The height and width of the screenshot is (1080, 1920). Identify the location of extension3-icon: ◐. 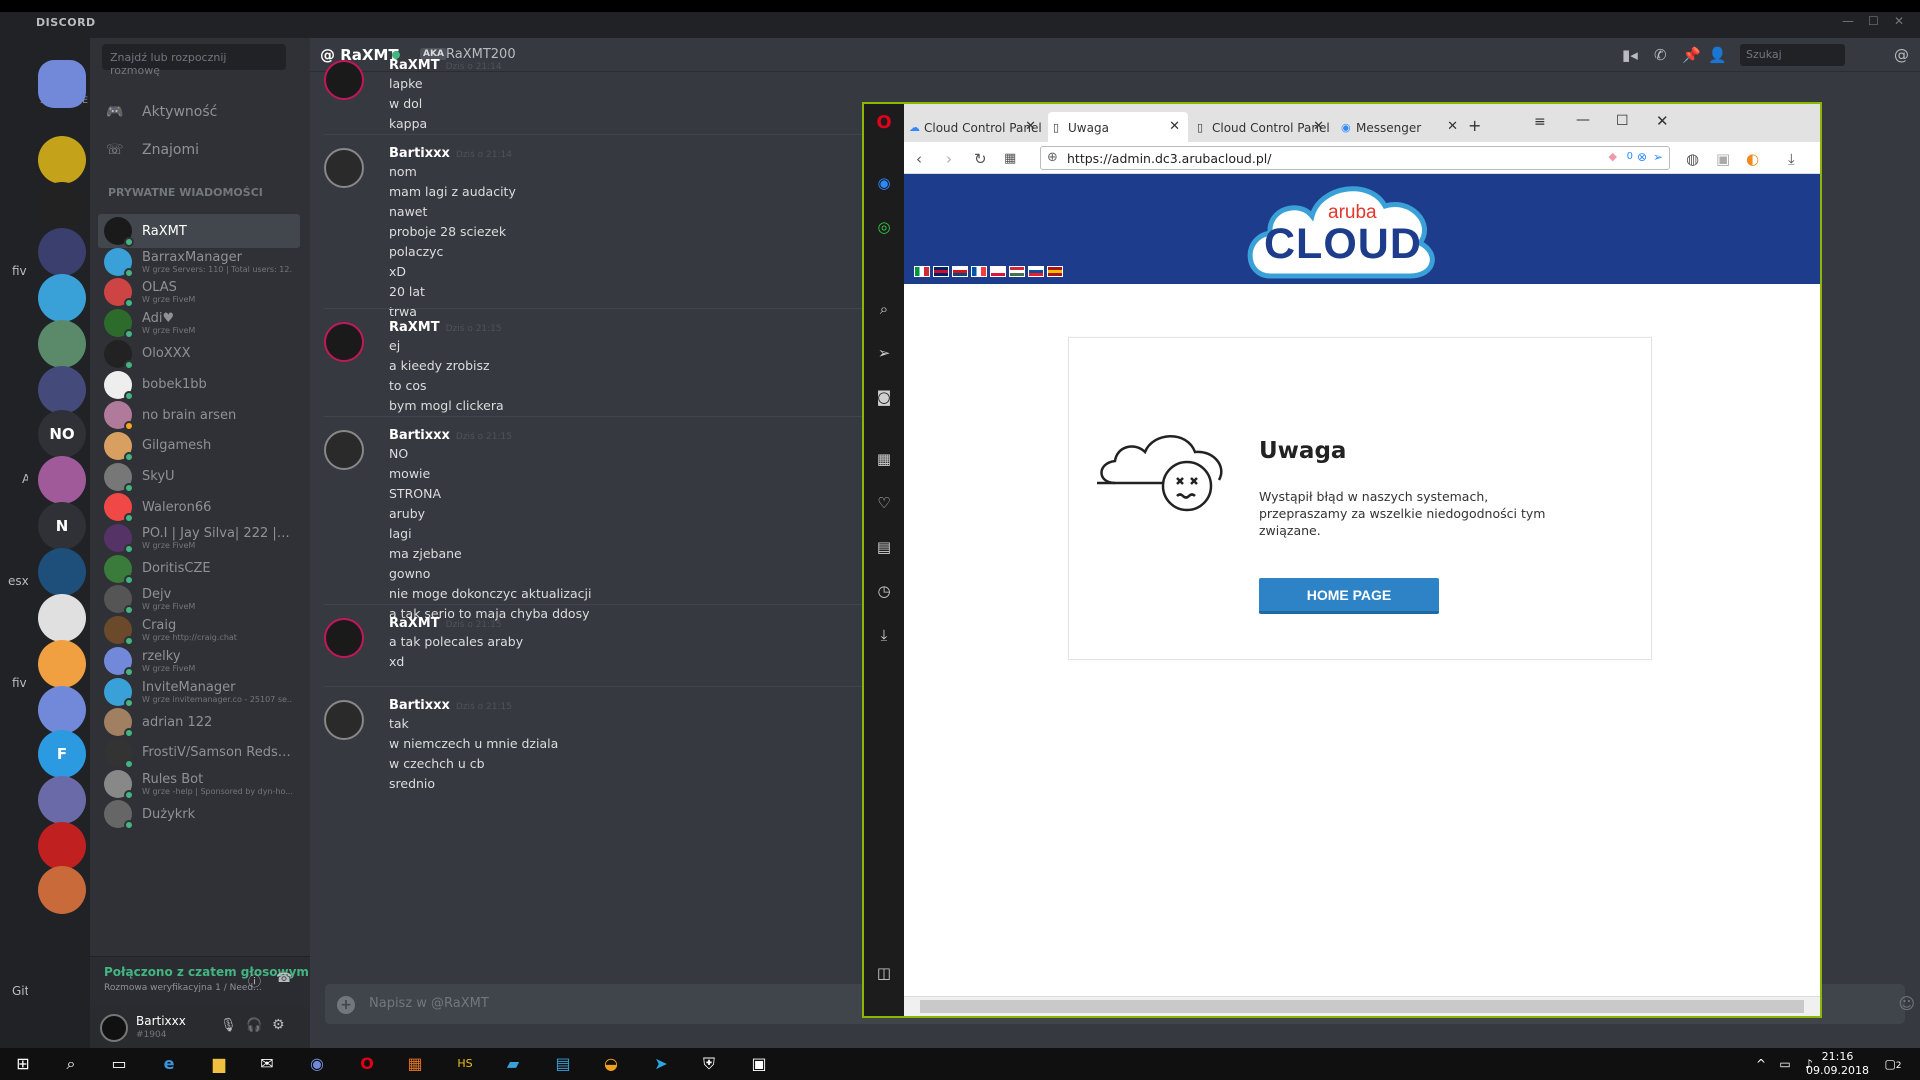
(1752, 159).